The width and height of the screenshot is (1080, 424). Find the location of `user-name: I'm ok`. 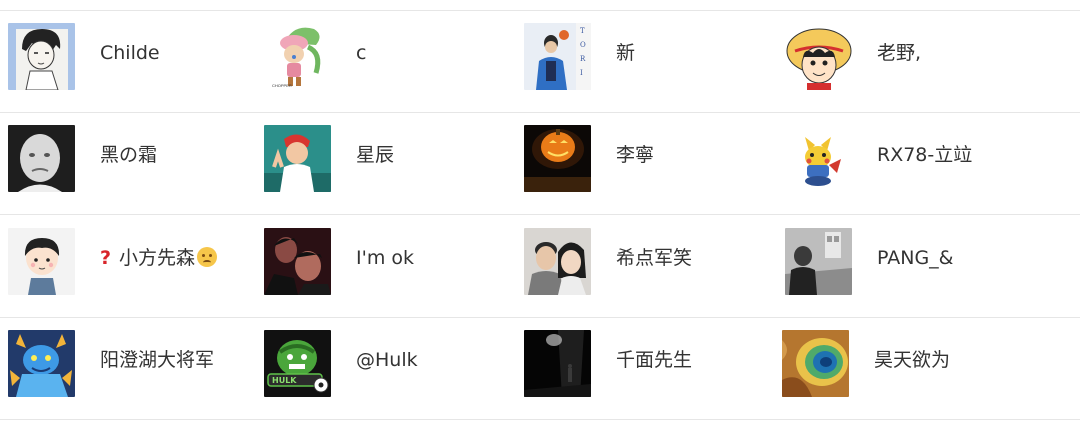

user-name: I'm ok is located at coordinates (385, 258).